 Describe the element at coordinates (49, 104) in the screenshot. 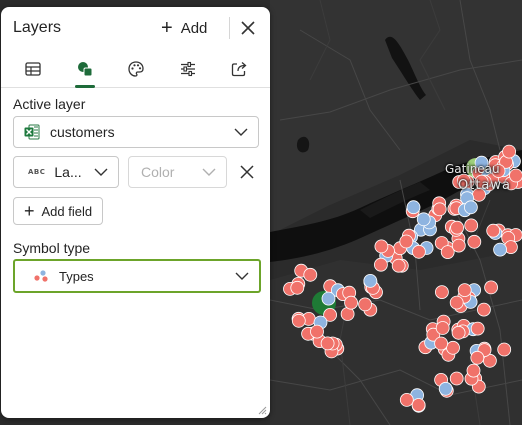

I see `active-layer-label: Active layer` at that location.